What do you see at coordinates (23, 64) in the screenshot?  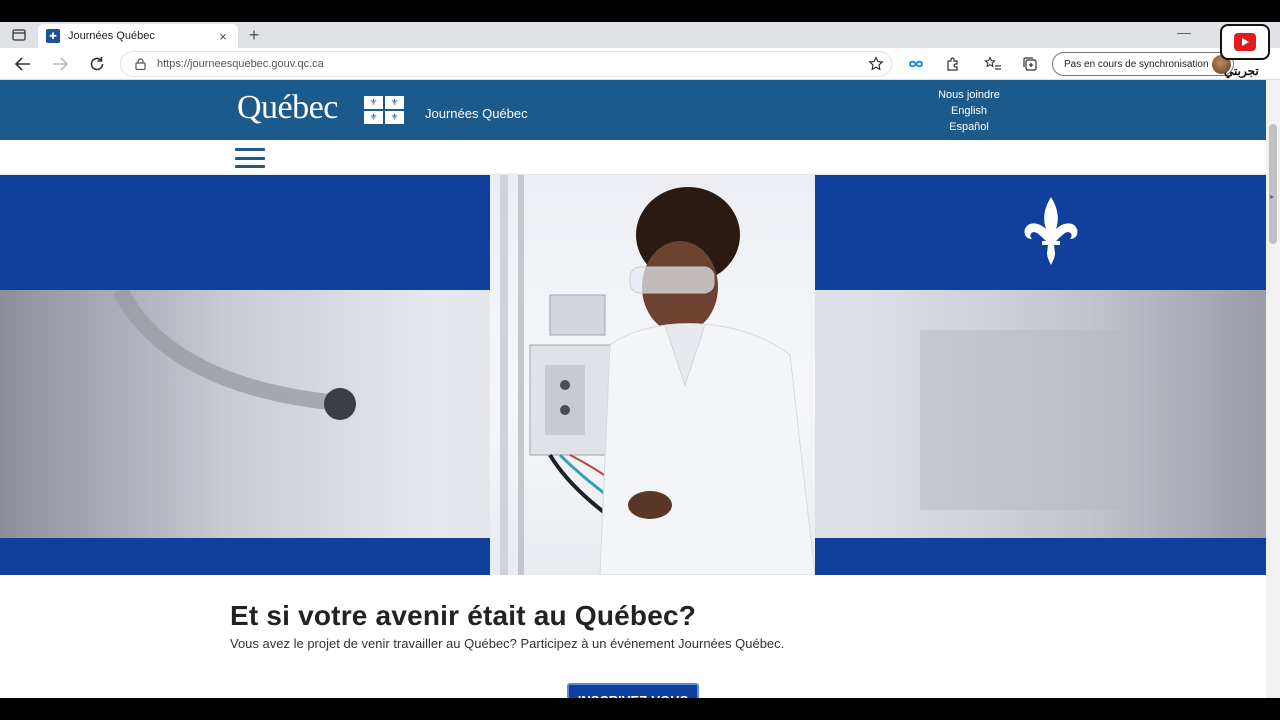 I see `back-arrow-icon` at bounding box center [23, 64].